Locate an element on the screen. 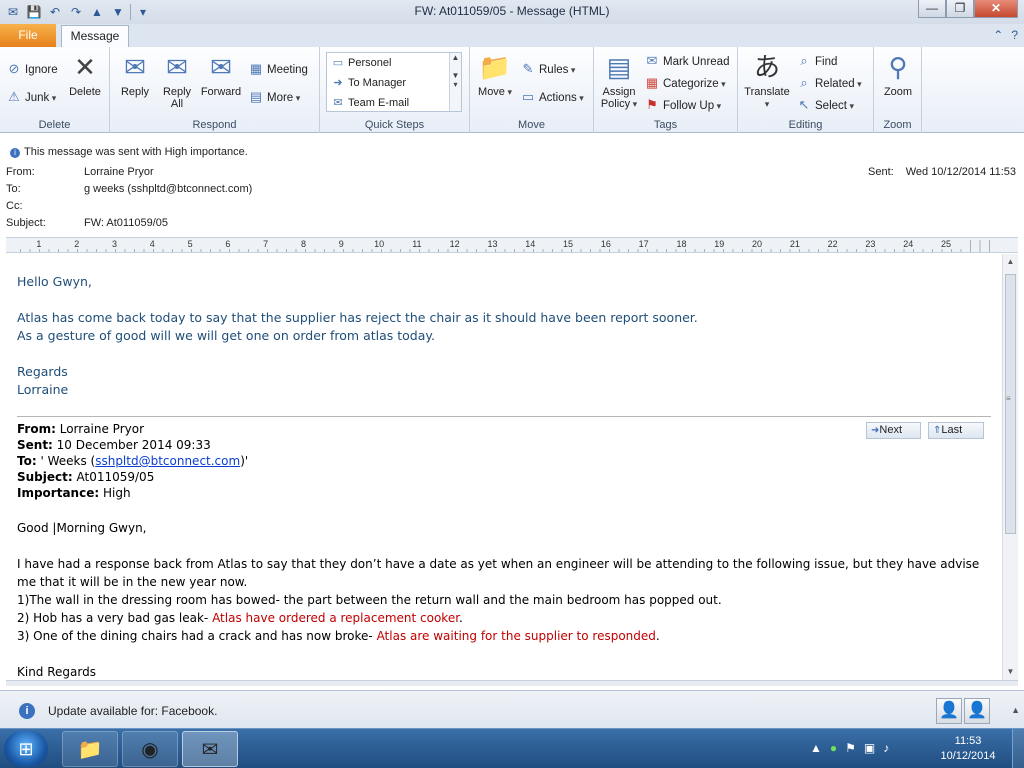 Image resolution: width=1024 pixels, height=768 pixels. scroll-up-arrow: ▲ is located at coordinates (1010, 262).